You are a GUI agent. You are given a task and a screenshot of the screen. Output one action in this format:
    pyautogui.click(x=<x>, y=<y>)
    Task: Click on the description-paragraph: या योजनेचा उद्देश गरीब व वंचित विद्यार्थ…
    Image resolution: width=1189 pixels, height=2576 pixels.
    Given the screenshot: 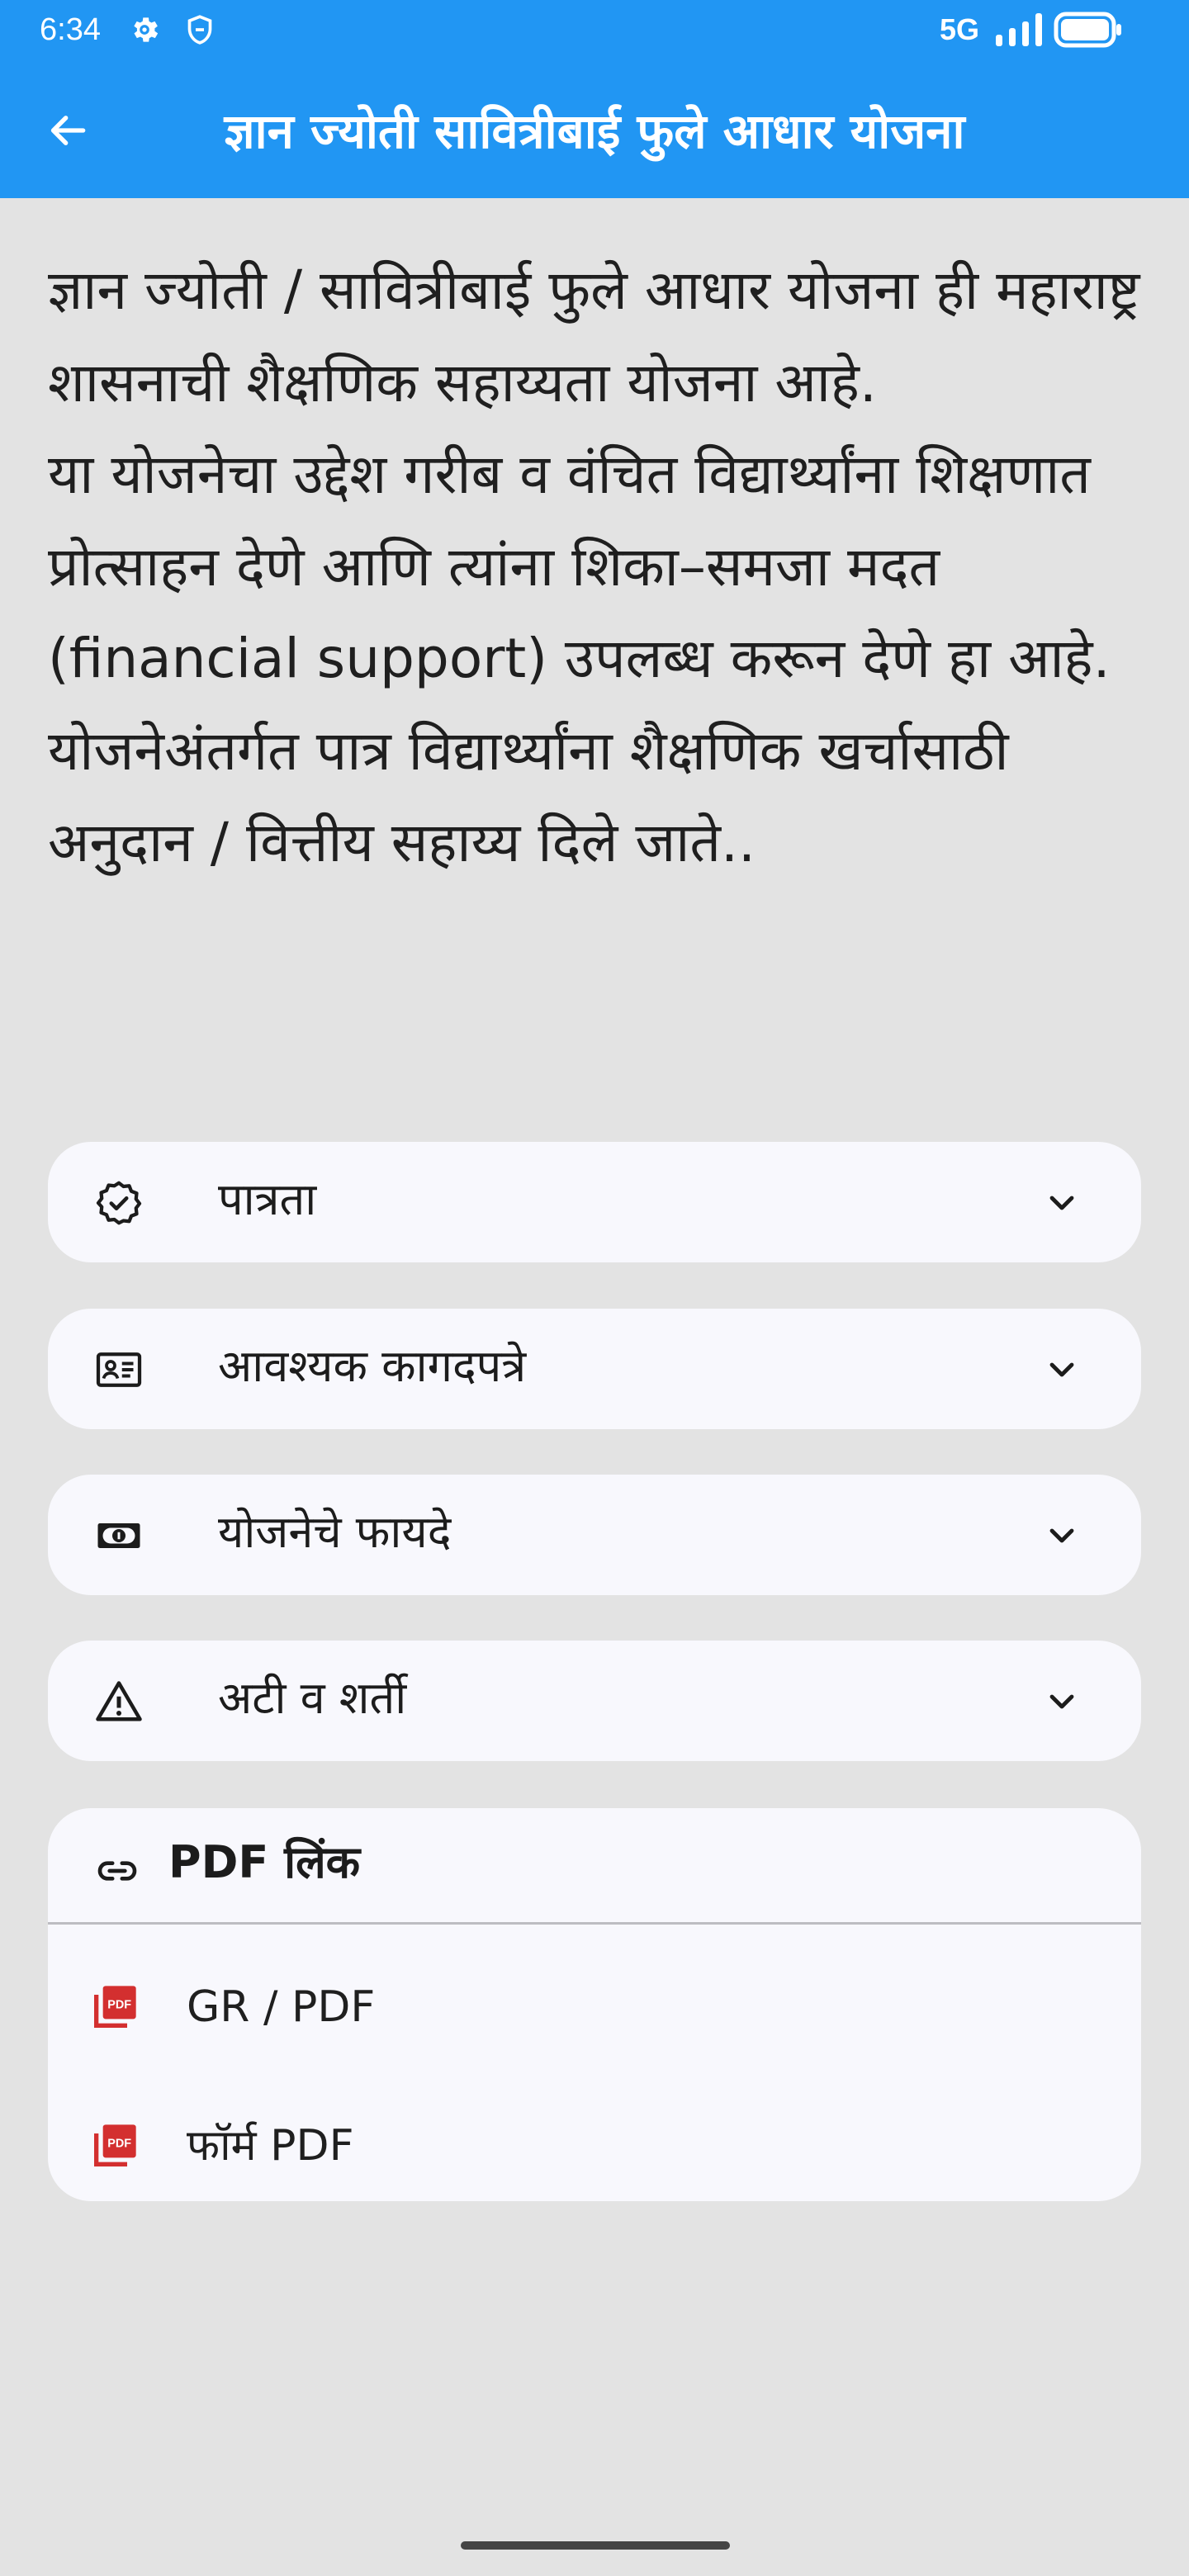 What is the action you would take?
    pyautogui.click(x=579, y=566)
    